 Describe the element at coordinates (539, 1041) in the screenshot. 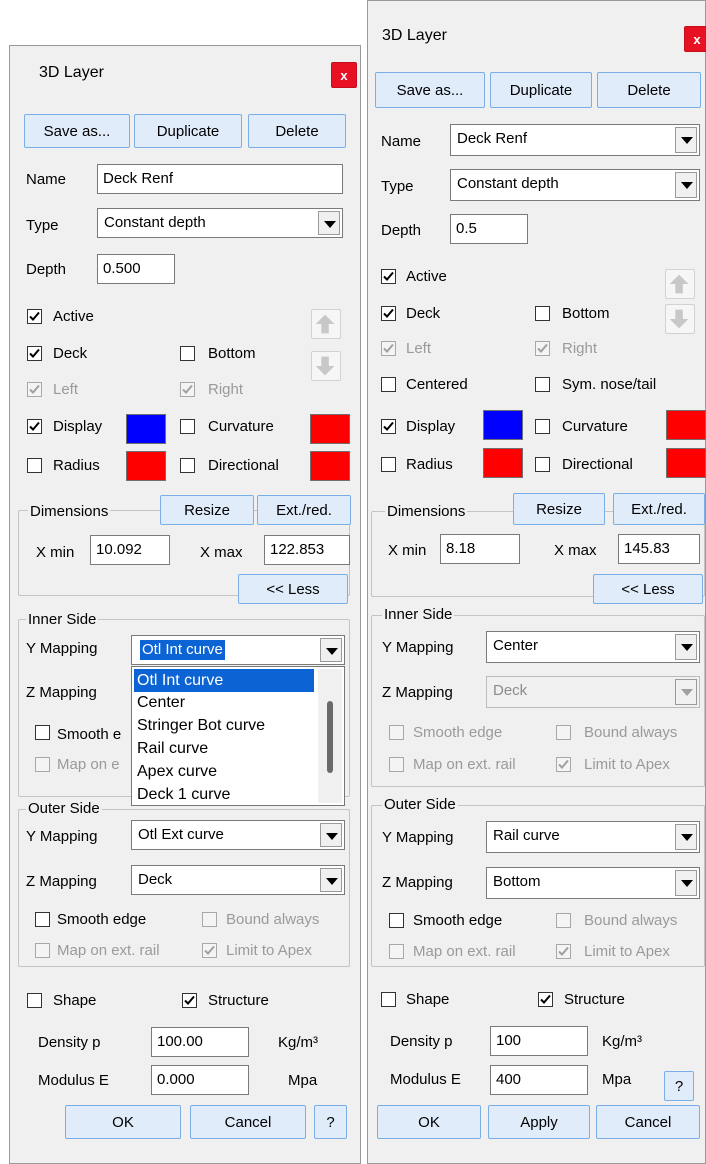

I see `density-input: 100` at that location.